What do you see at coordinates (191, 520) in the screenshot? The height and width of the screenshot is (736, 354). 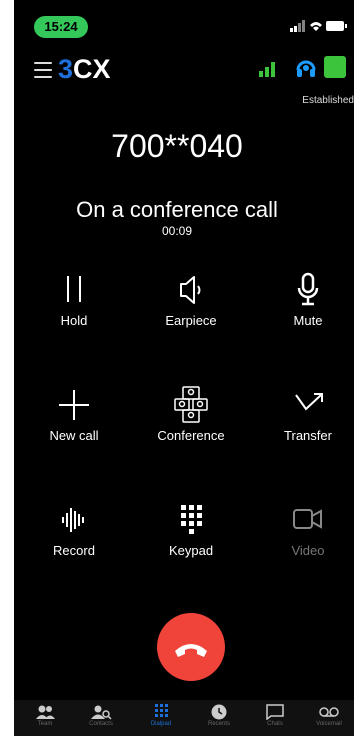 I see `keypad-icon` at bounding box center [191, 520].